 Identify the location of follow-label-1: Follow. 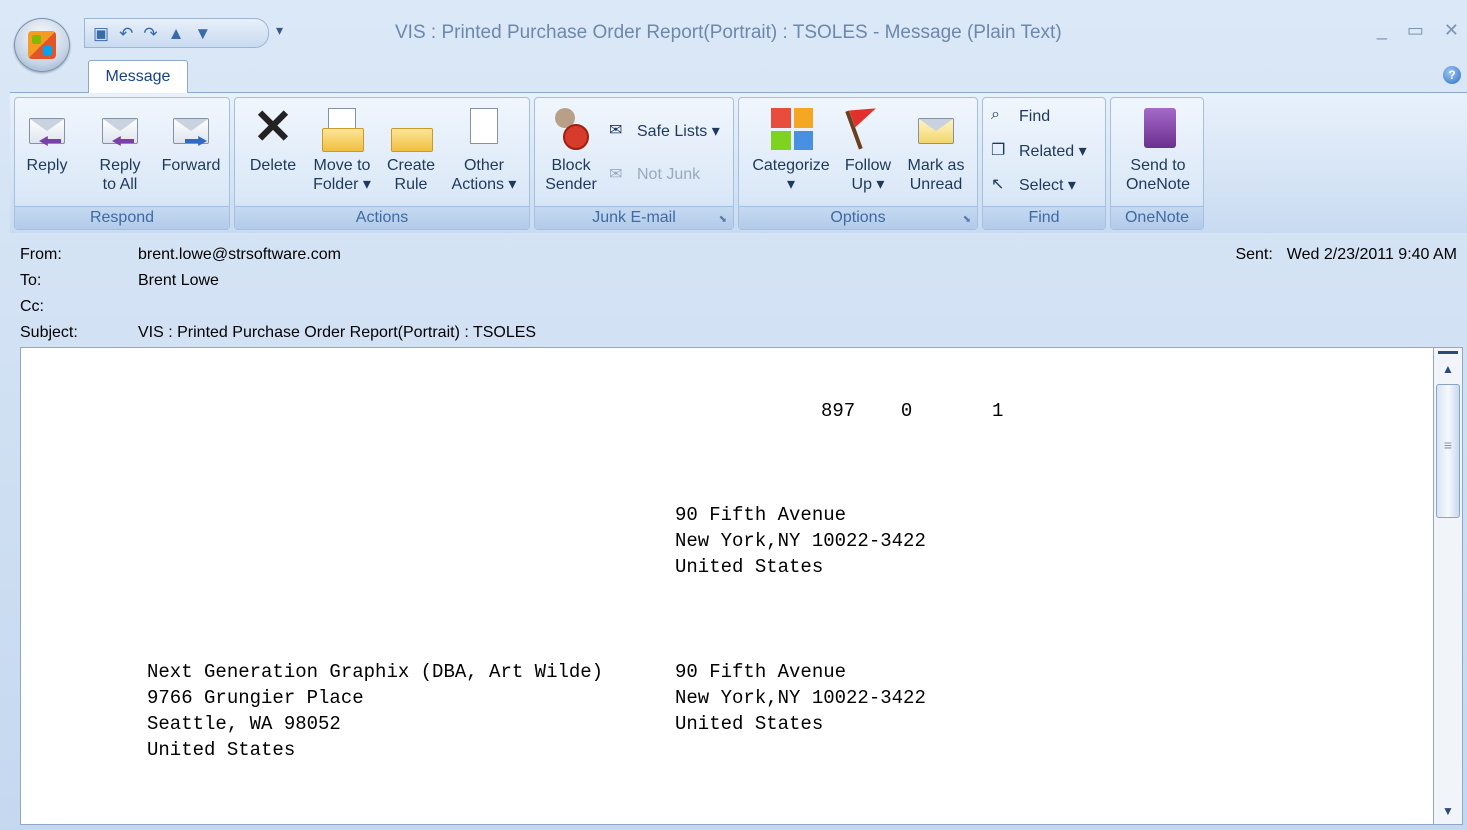
(868, 165).